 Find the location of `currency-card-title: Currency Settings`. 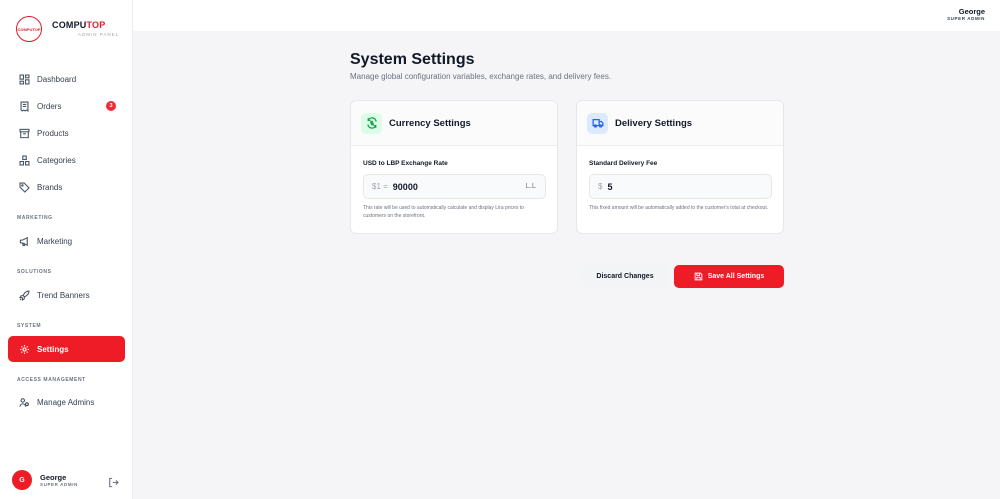

currency-card-title: Currency Settings is located at coordinates (430, 123).